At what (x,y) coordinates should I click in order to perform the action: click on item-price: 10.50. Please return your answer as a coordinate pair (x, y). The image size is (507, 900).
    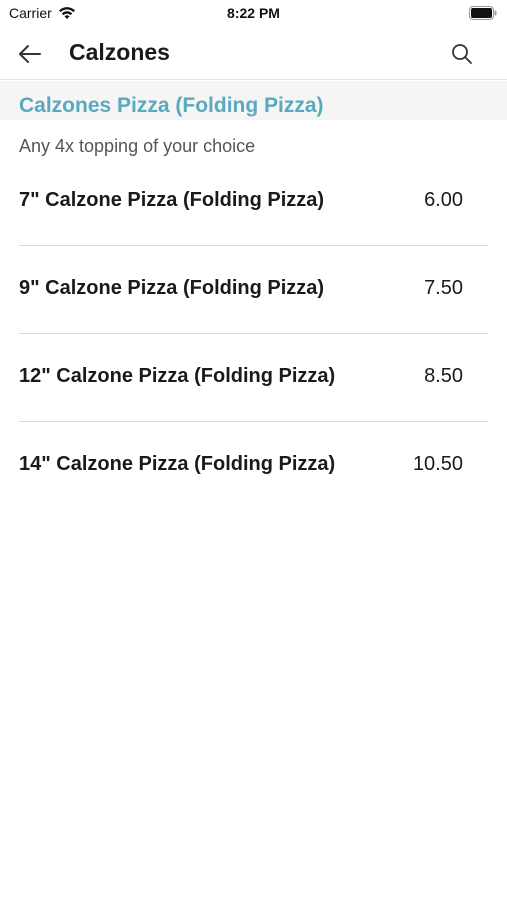
    Looking at the image, I should click on (437, 464).